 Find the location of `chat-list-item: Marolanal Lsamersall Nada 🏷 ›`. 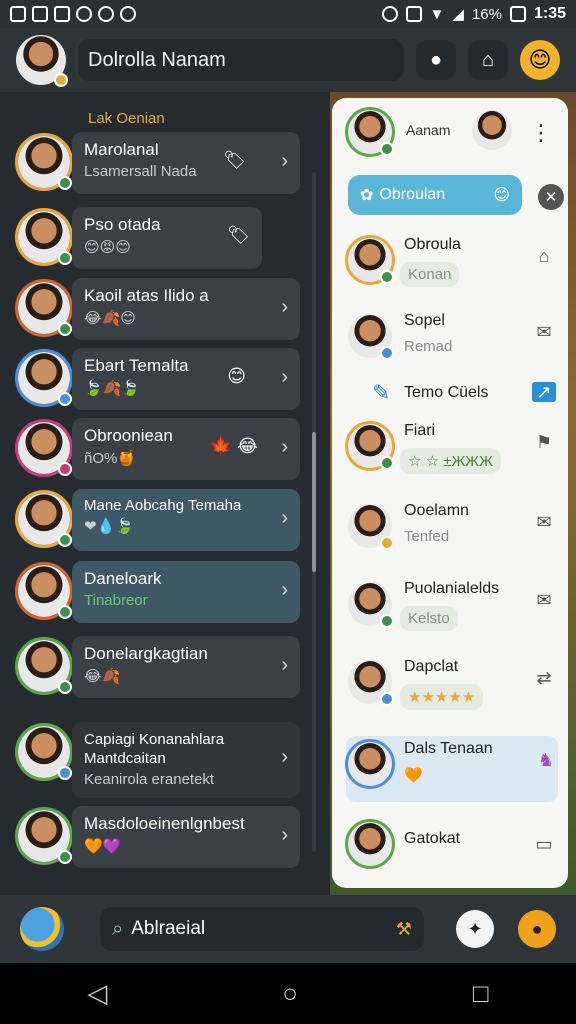

chat-list-item: Marolanal Lsamersall Nada 🏷 › is located at coordinates (157, 163).